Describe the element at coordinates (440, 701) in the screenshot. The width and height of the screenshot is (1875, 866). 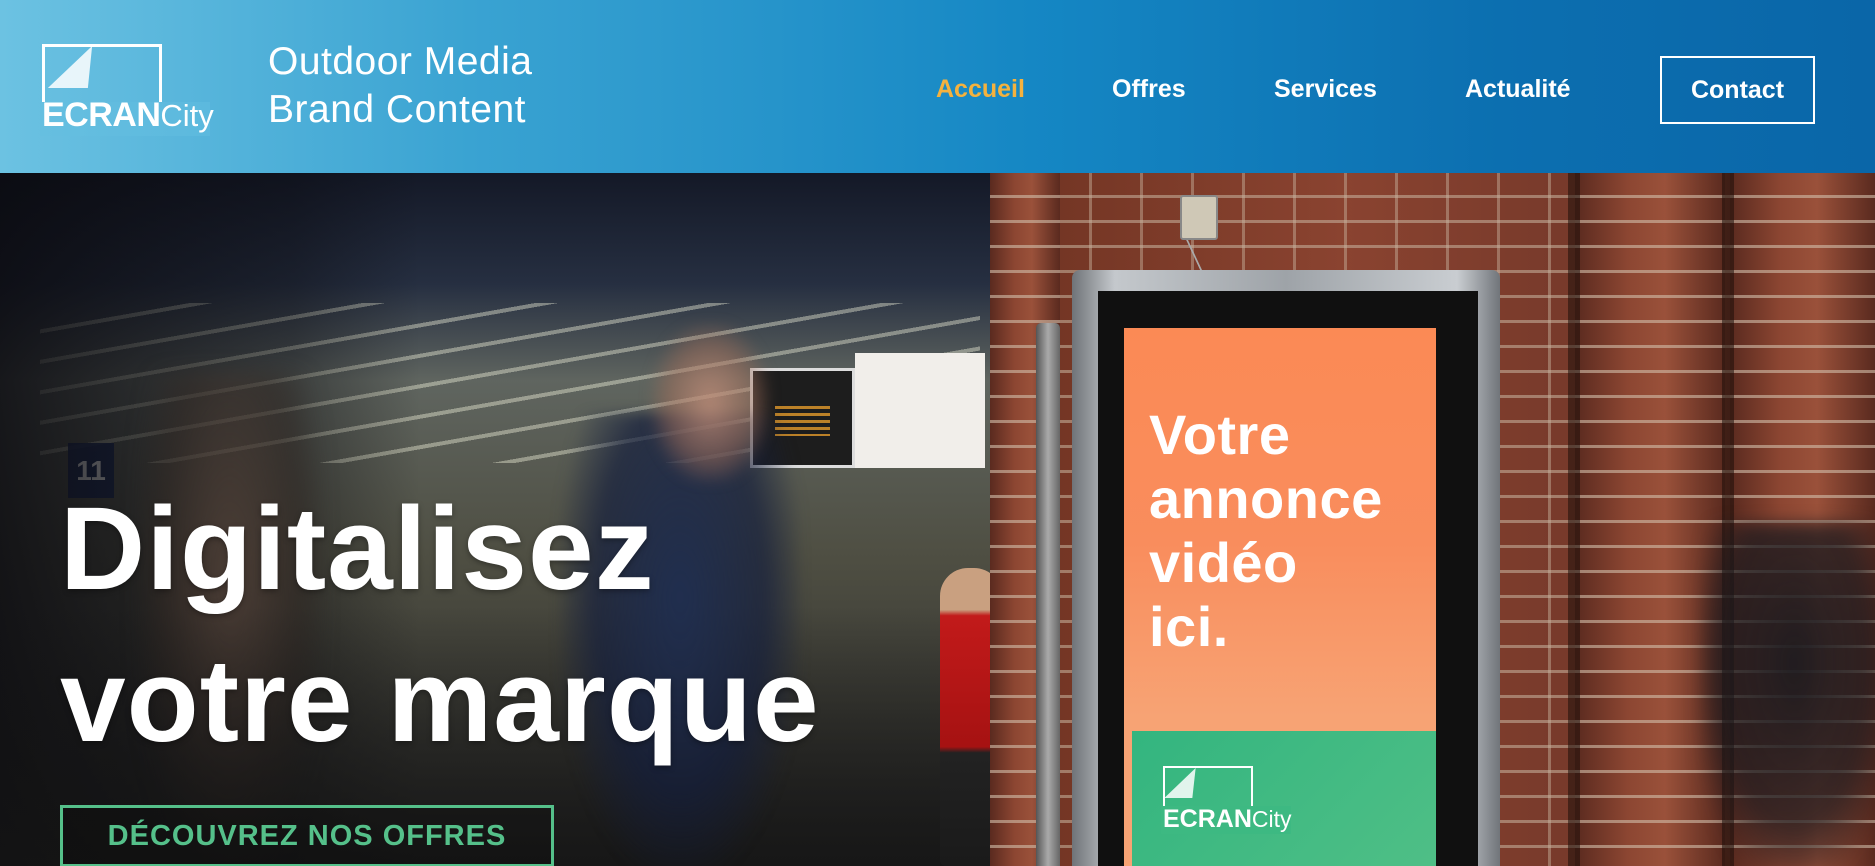
I see `hero-title-line-2: votre marque` at that location.